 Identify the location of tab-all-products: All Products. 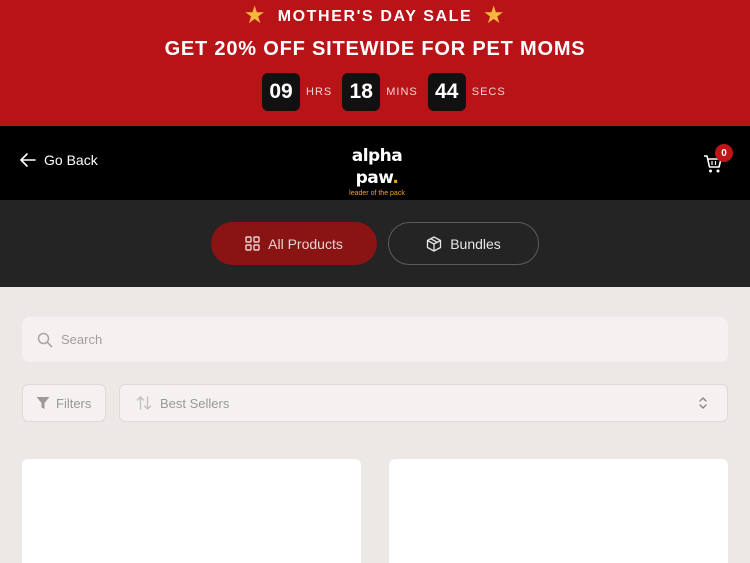
(294, 243).